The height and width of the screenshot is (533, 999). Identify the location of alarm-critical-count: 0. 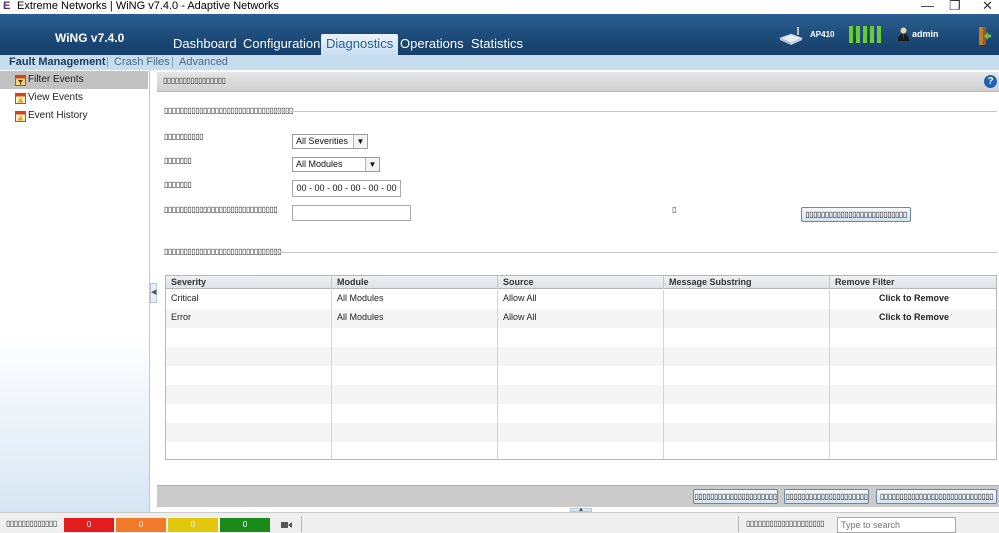
(89, 525).